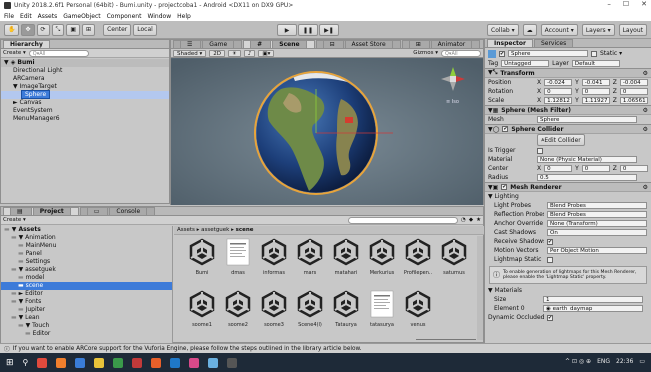 The height and width of the screenshot is (372, 651). I want to click on asset-item: tatasurya, so click(382, 314).